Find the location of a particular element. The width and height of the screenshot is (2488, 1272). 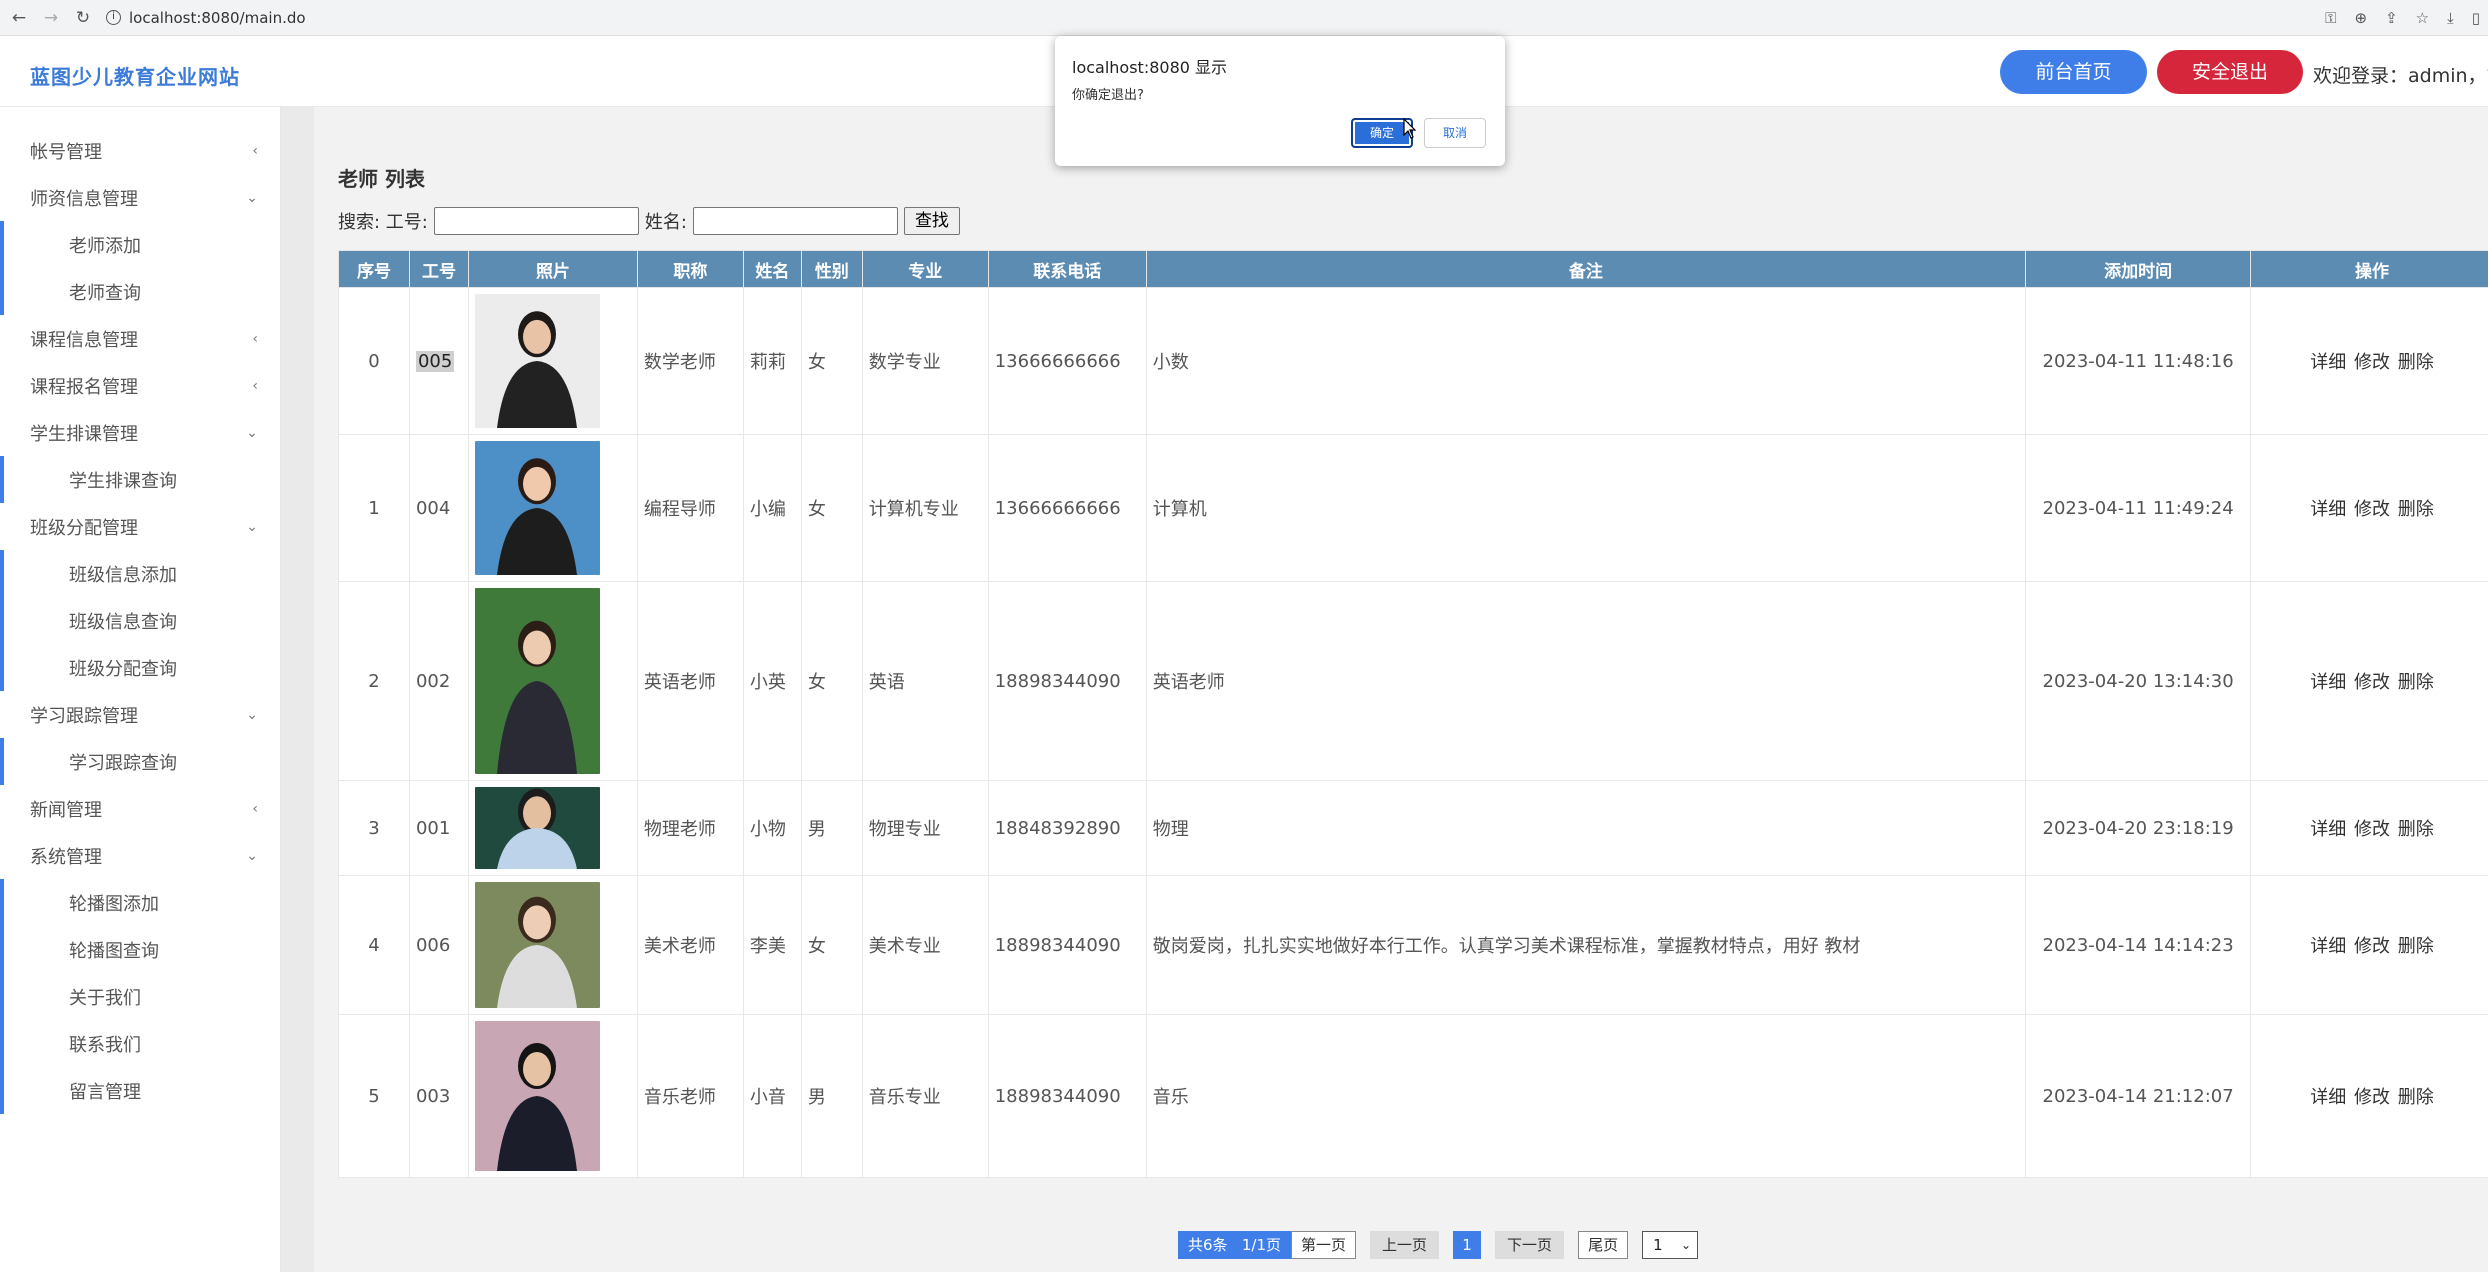

search-button: 查找 is located at coordinates (931, 221).